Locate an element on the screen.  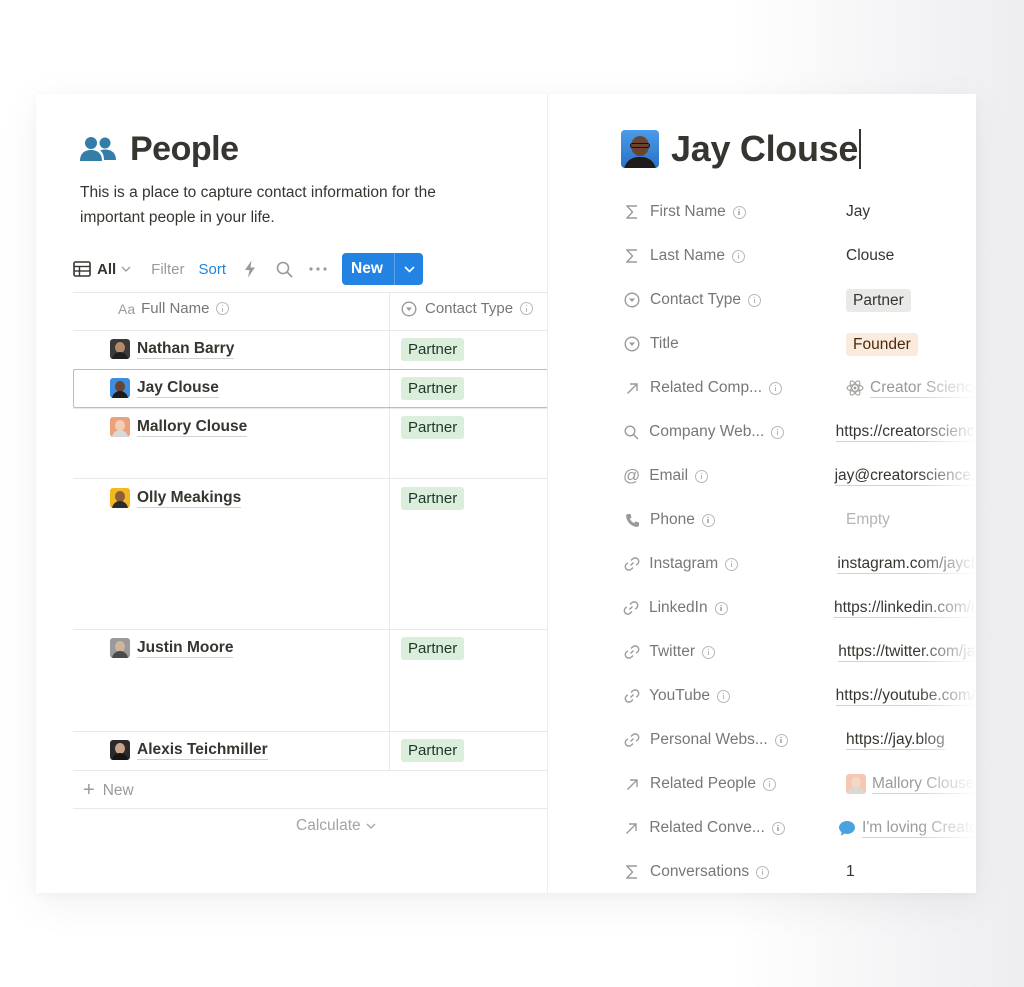
sort-button: Sort is located at coordinates (213, 269).